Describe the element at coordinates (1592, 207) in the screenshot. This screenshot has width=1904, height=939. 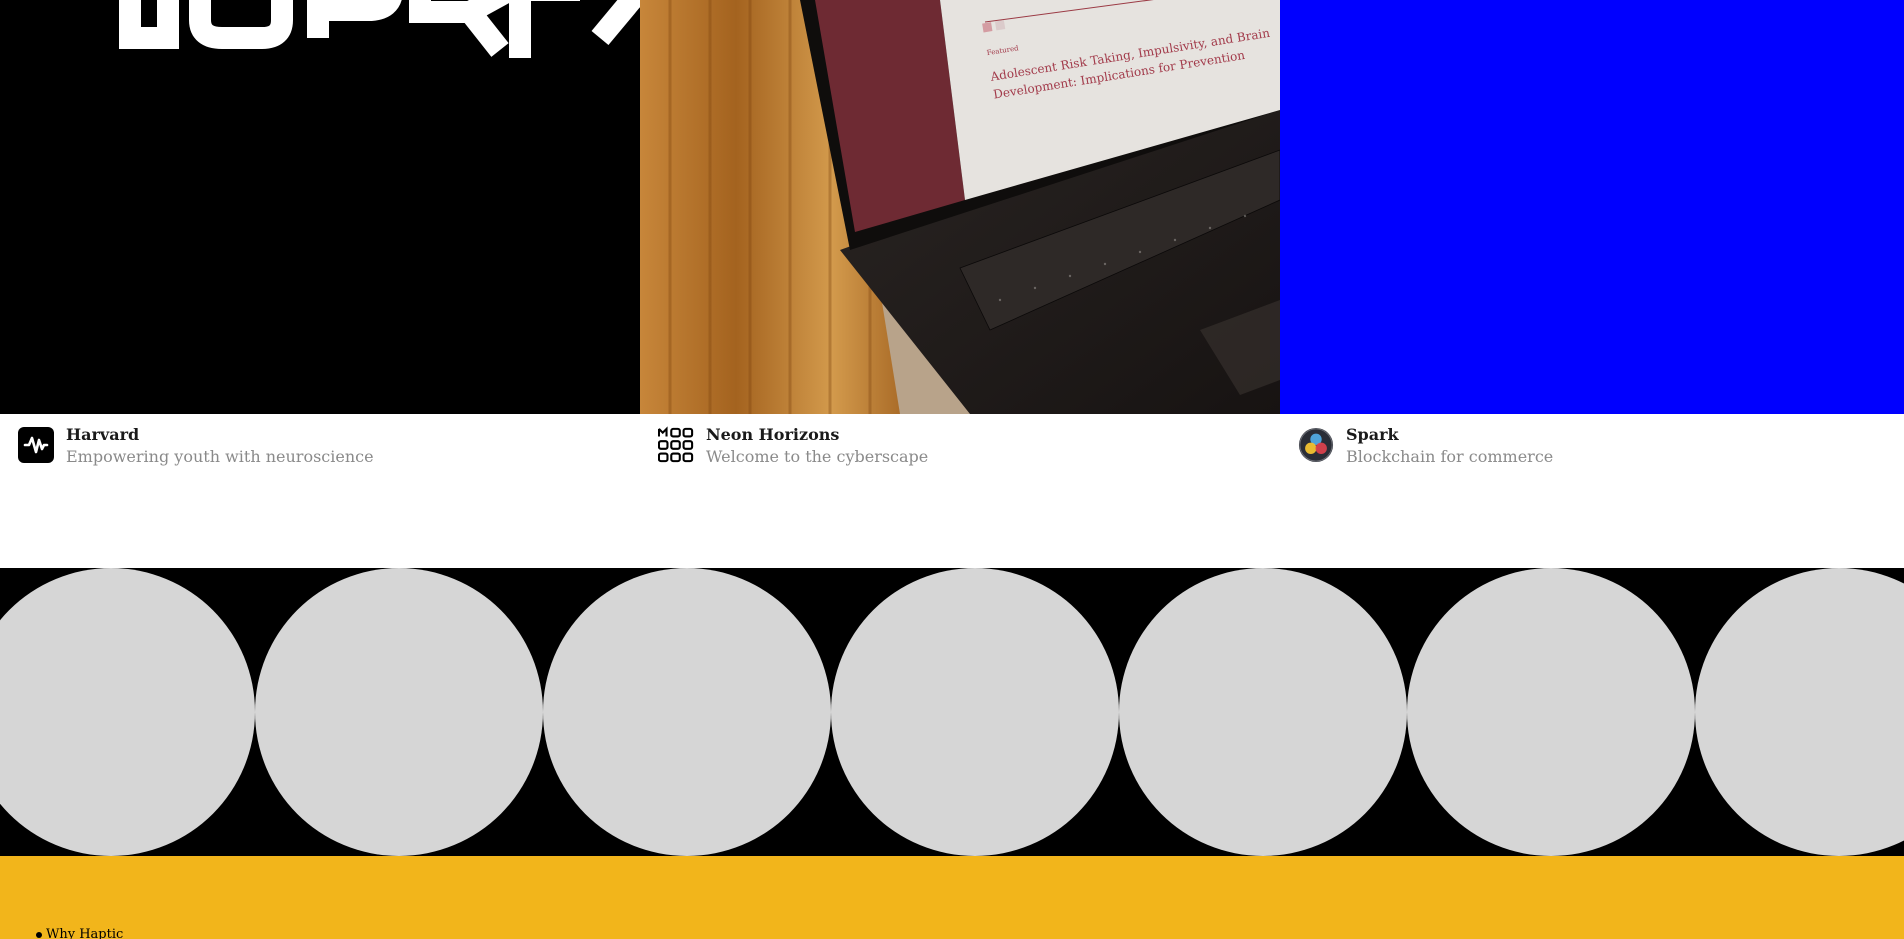
I see `card-image-spark` at that location.